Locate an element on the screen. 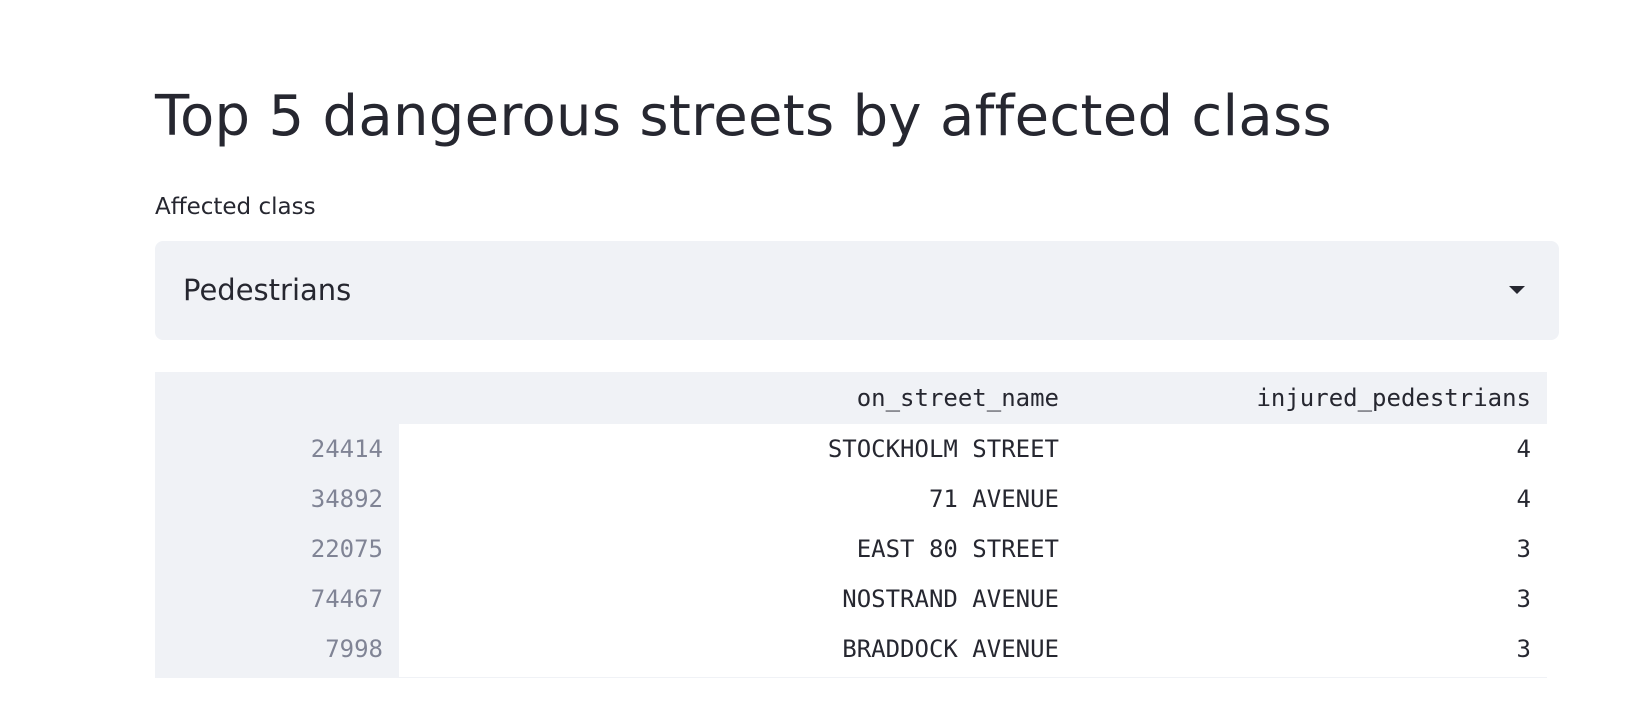 The image size is (1640, 710). cell-street-name: BRADDOCK AVENUE is located at coordinates (737, 649).